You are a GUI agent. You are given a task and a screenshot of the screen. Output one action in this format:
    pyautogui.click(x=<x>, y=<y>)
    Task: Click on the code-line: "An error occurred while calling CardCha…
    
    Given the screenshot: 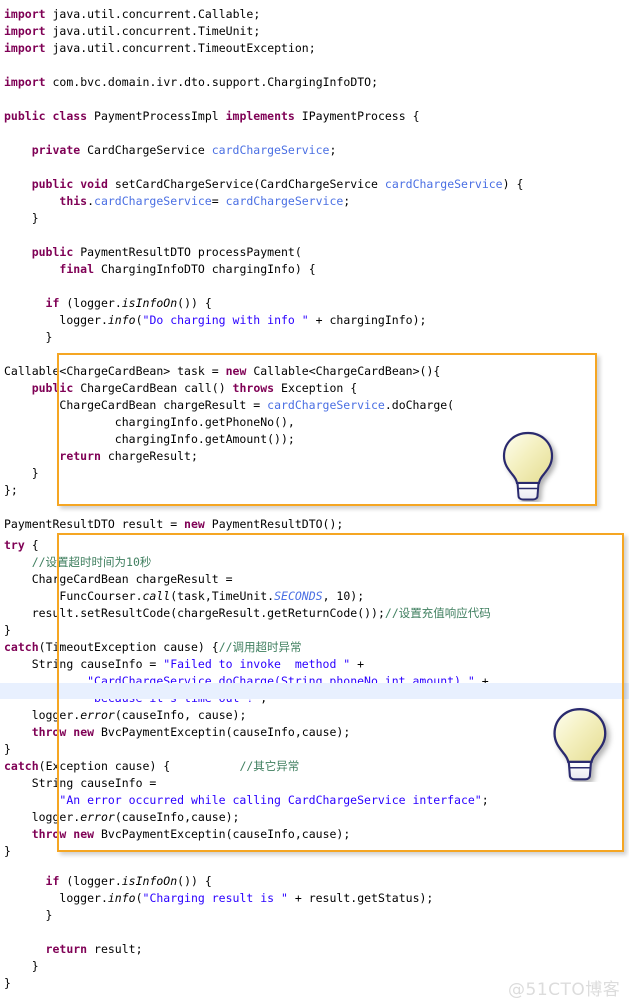 What is the action you would take?
    pyautogui.click(x=274, y=800)
    